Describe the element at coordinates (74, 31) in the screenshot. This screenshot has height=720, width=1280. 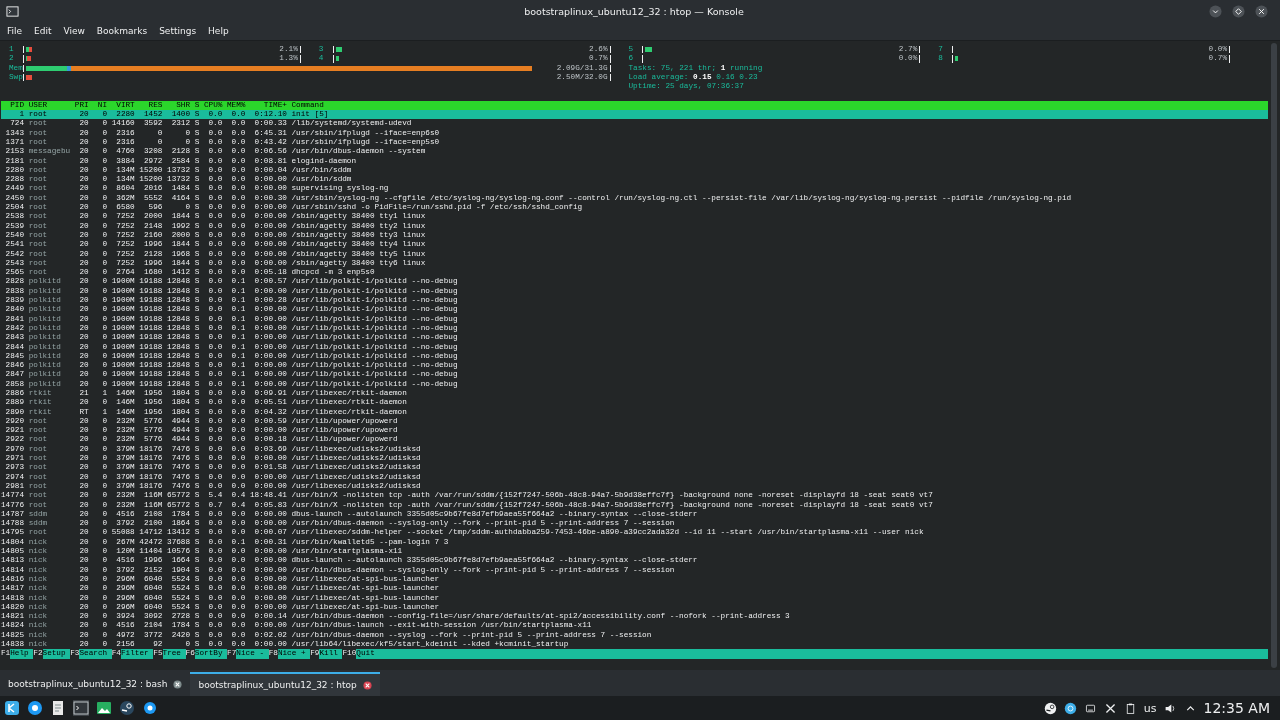
I see `menu-item: View` at that location.